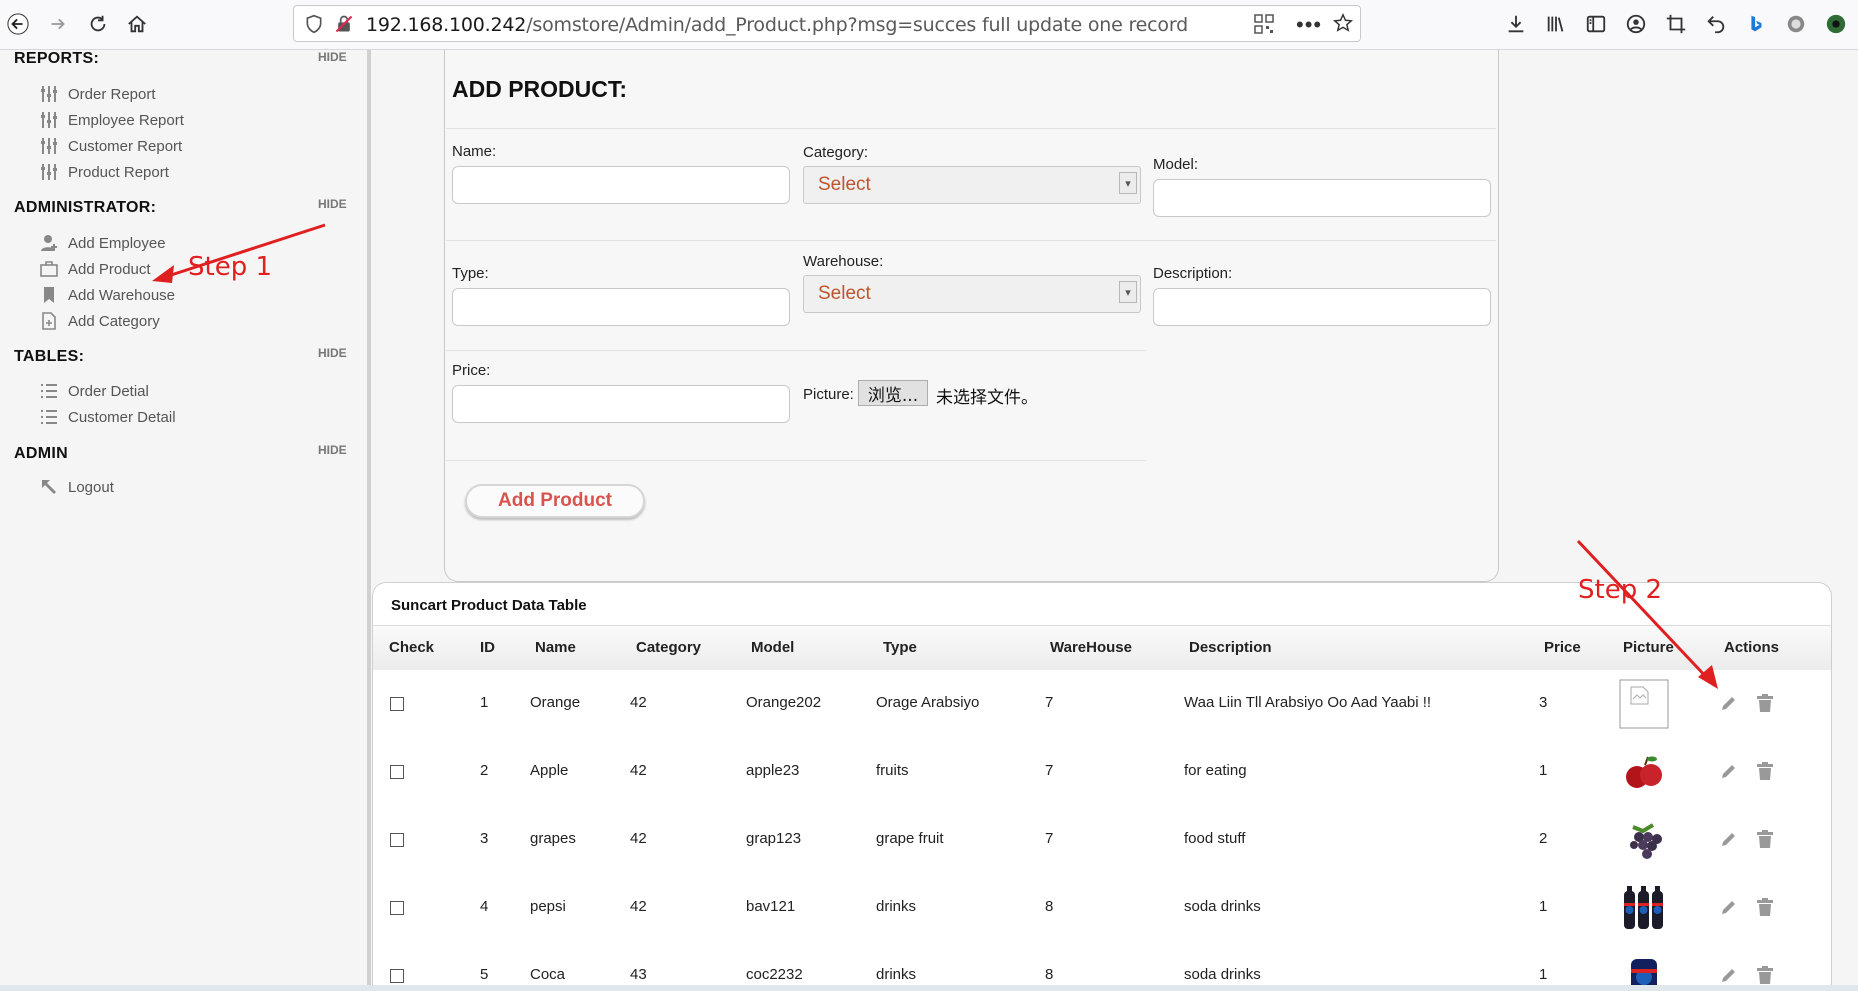 Image resolution: width=1858 pixels, height=991 pixels. What do you see at coordinates (332, 204) in the screenshot?
I see `administrator-hide-toggle: HIDE` at bounding box center [332, 204].